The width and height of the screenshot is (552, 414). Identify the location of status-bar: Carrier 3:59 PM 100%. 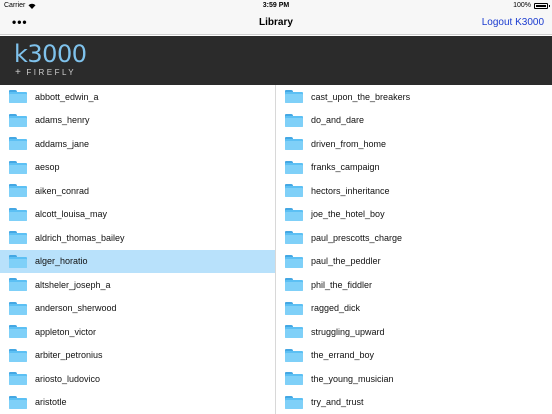
(276, 6).